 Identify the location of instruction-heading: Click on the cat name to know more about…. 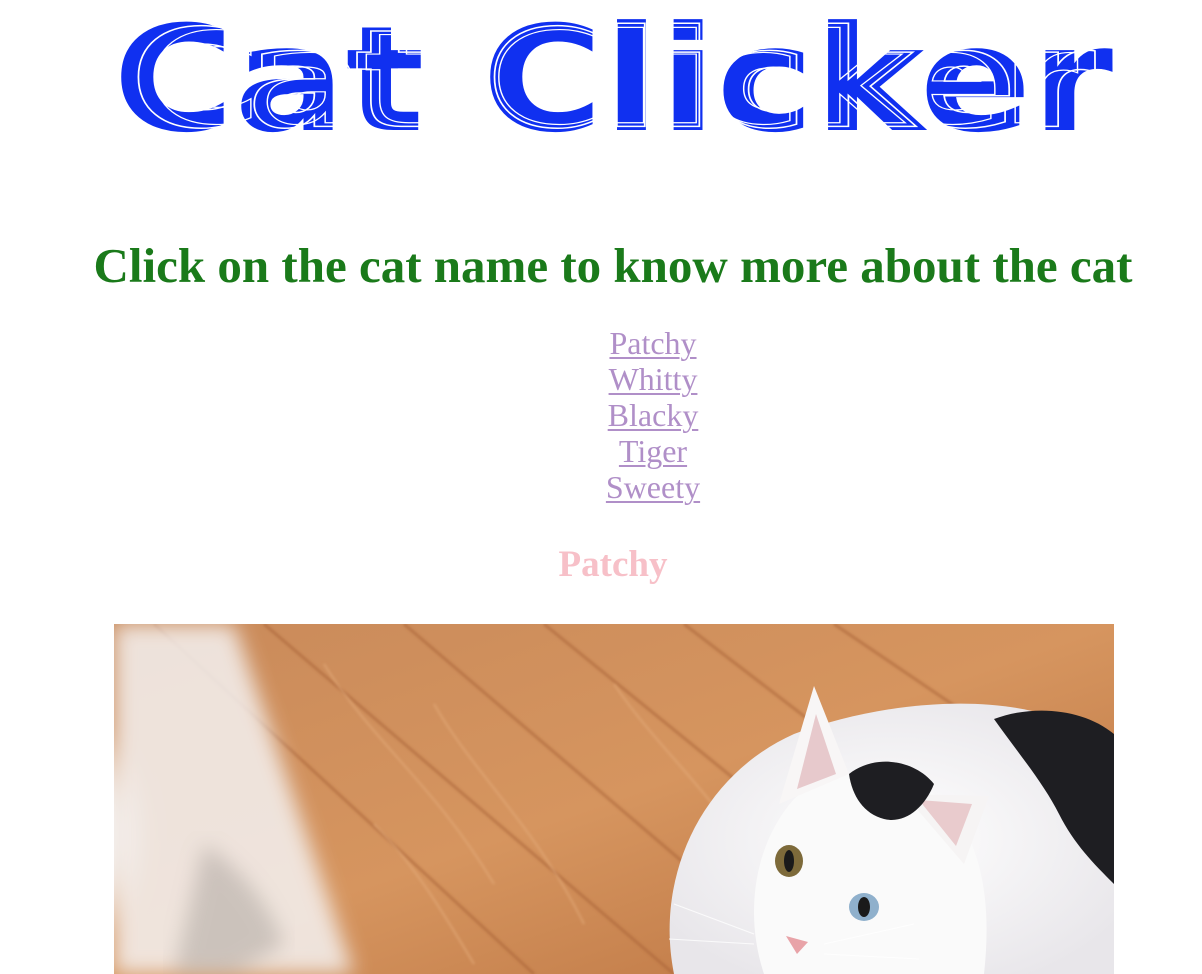
(613, 265).